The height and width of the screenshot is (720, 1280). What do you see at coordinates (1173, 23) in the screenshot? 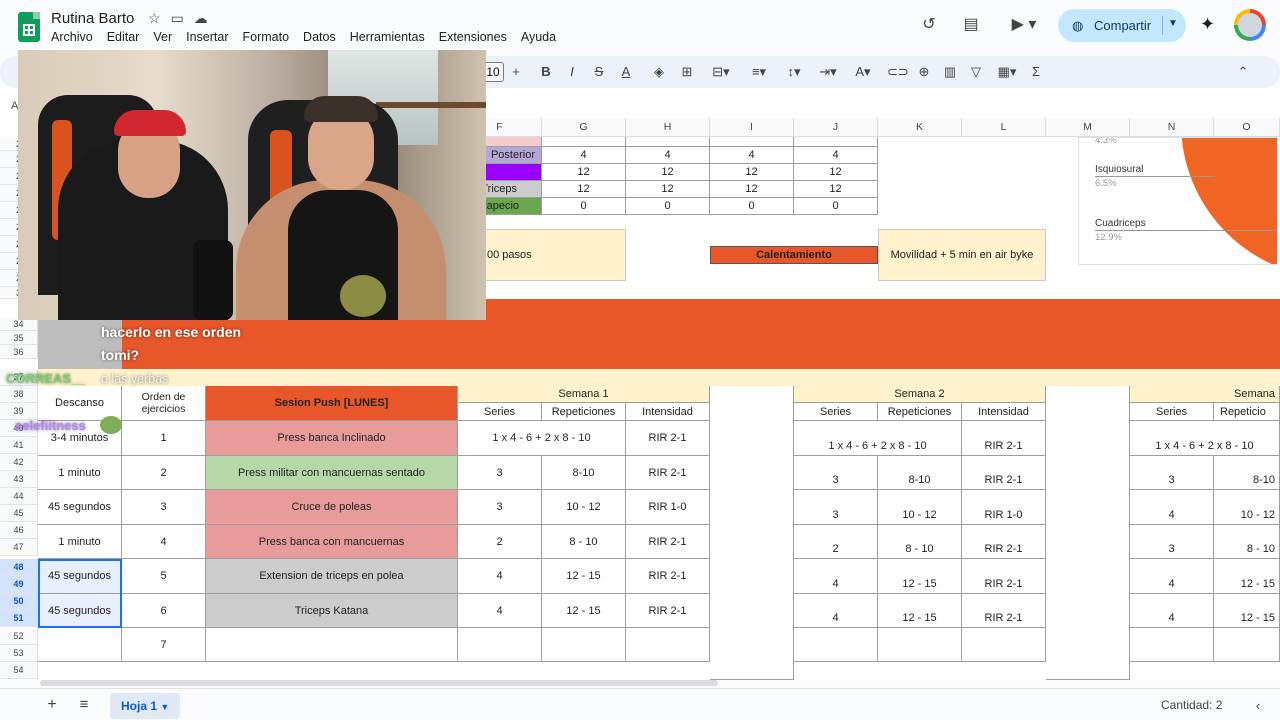
I see `chevron-down-icon: ▼` at bounding box center [1173, 23].